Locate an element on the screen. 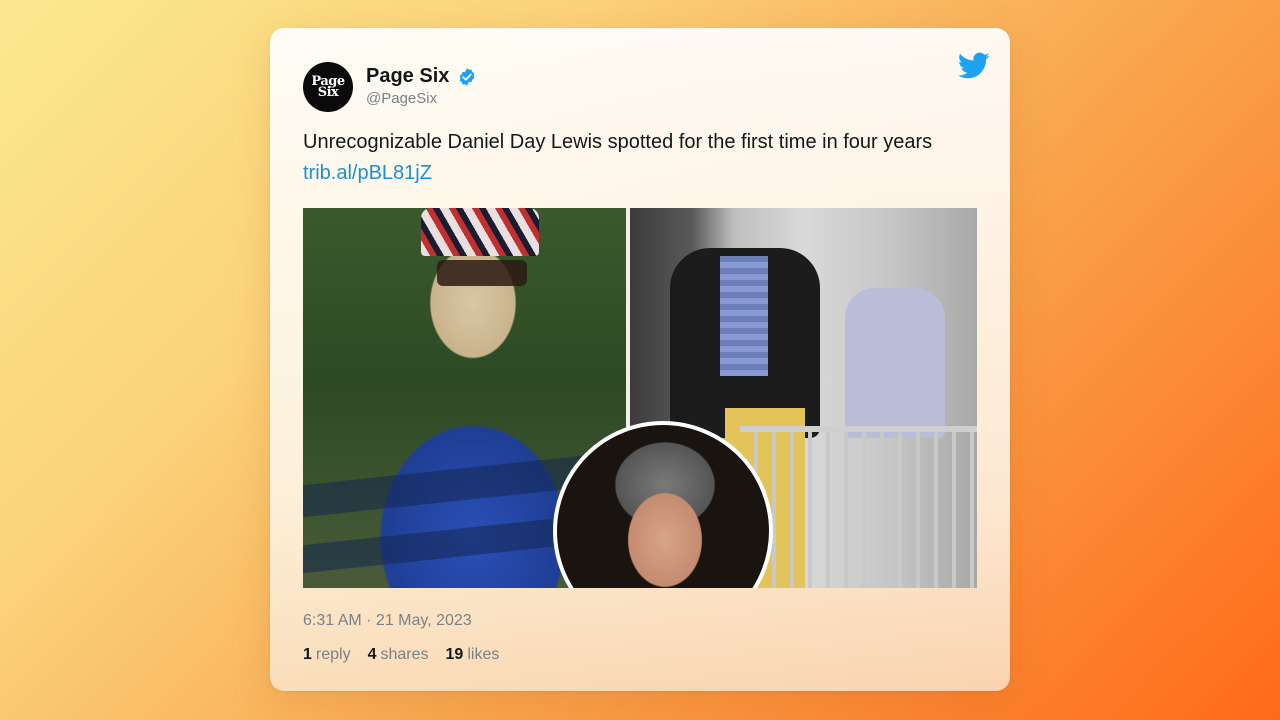 This screenshot has height=720, width=1280. share-stat: 4 shares is located at coordinates (398, 655).